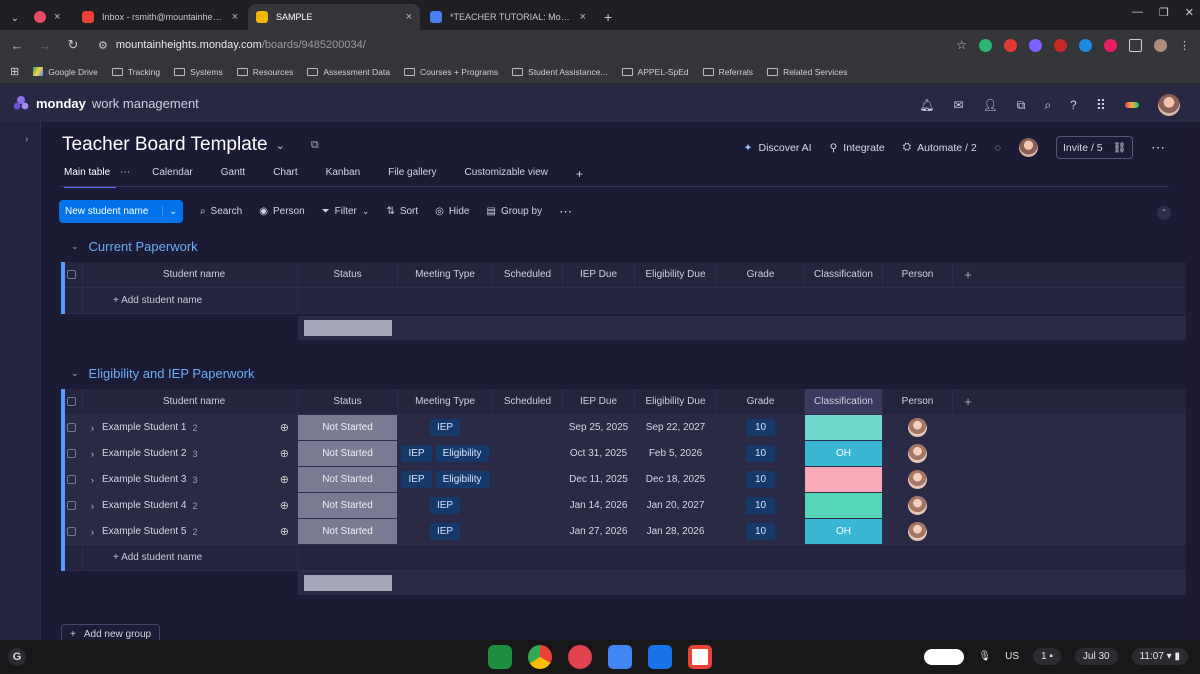 The height and width of the screenshot is (674, 1200). I want to click on app-switcher-icon: ⠿, so click(1101, 105).